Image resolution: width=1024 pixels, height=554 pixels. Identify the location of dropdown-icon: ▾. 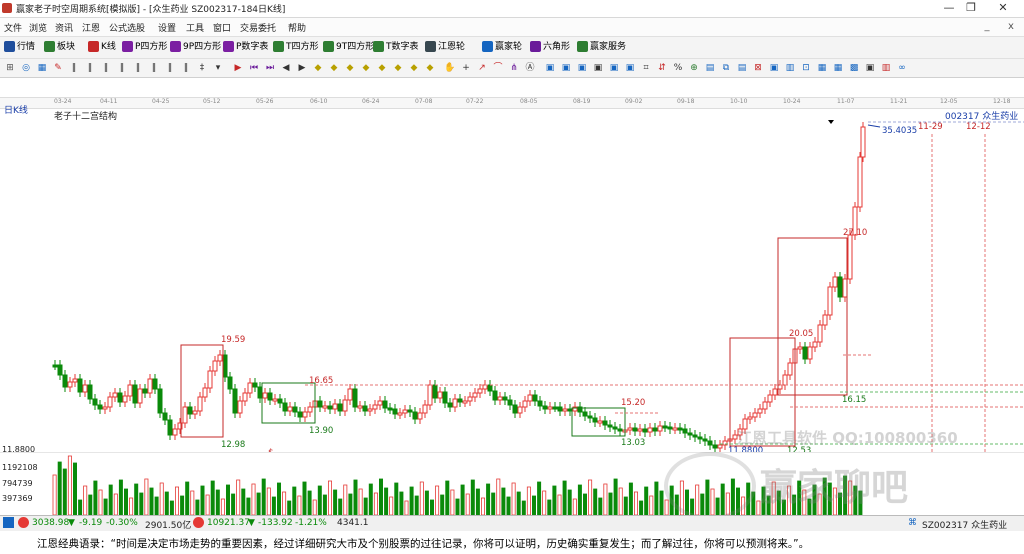
(218, 68).